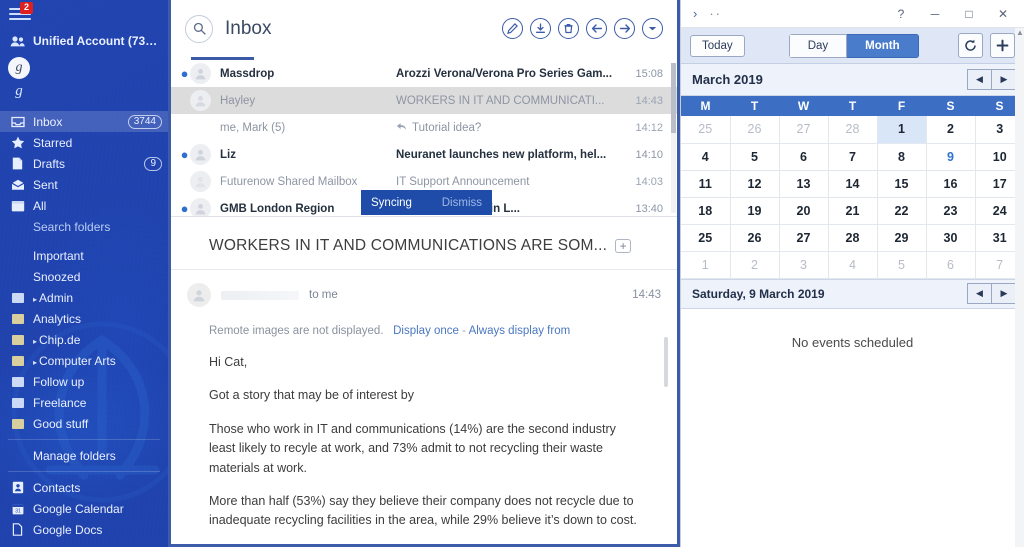 Image resolution: width=1024 pixels, height=547 pixels. I want to click on table-row: me, Mark (5) Tutorial idea? 14:12, so click(424, 127).